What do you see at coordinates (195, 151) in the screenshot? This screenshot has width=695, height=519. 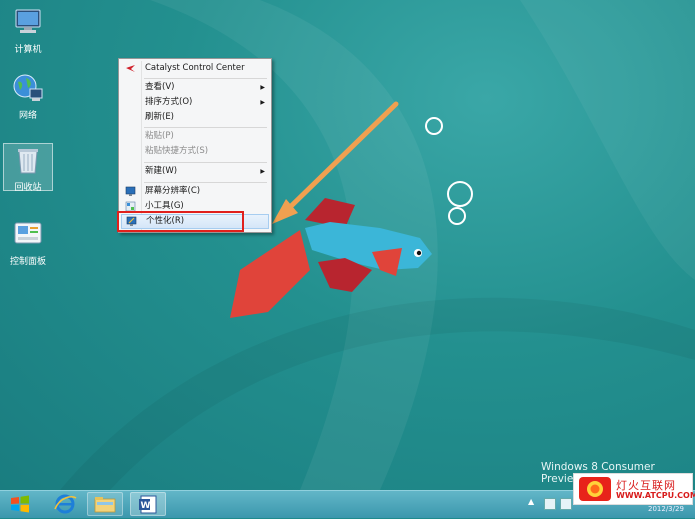 I see `menu-item-paste-shortcut: 粘贴快捷方式(S)` at bounding box center [195, 151].